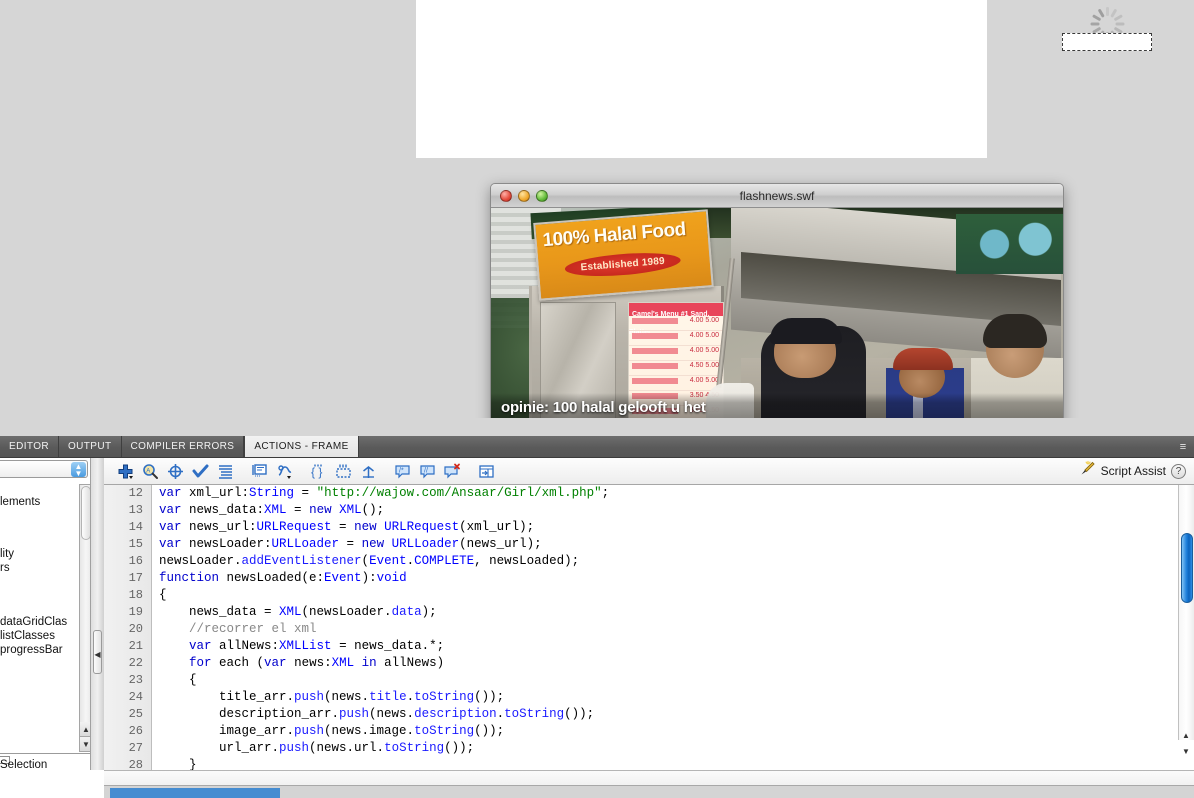 The image size is (1194, 798). I want to click on code-token: (newsLoader., so click(346, 612).